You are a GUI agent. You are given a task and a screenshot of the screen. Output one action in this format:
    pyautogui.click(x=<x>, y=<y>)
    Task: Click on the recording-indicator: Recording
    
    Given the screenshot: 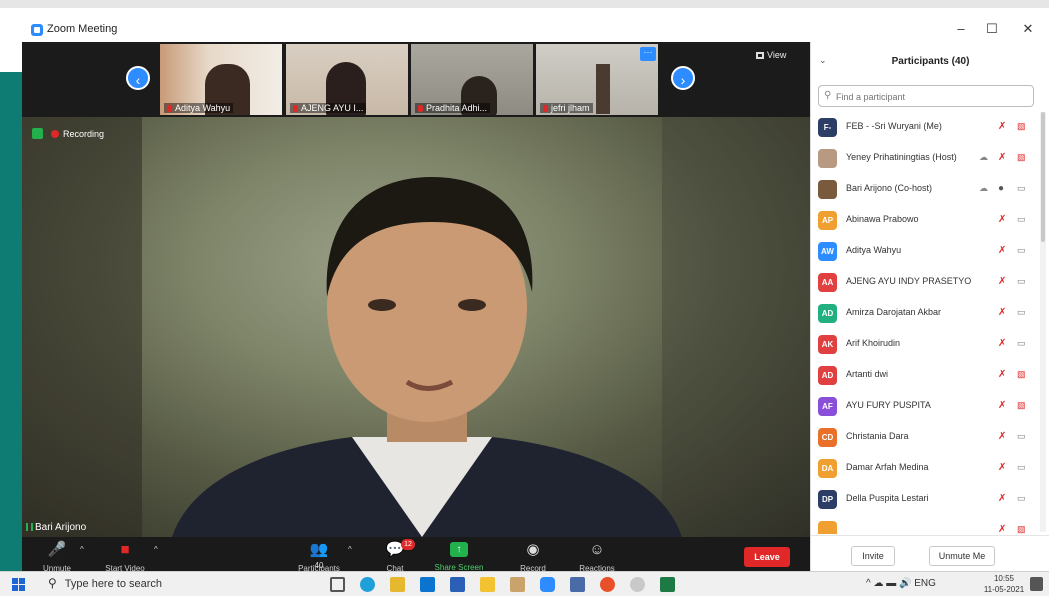 What is the action you would take?
    pyautogui.click(x=68, y=133)
    